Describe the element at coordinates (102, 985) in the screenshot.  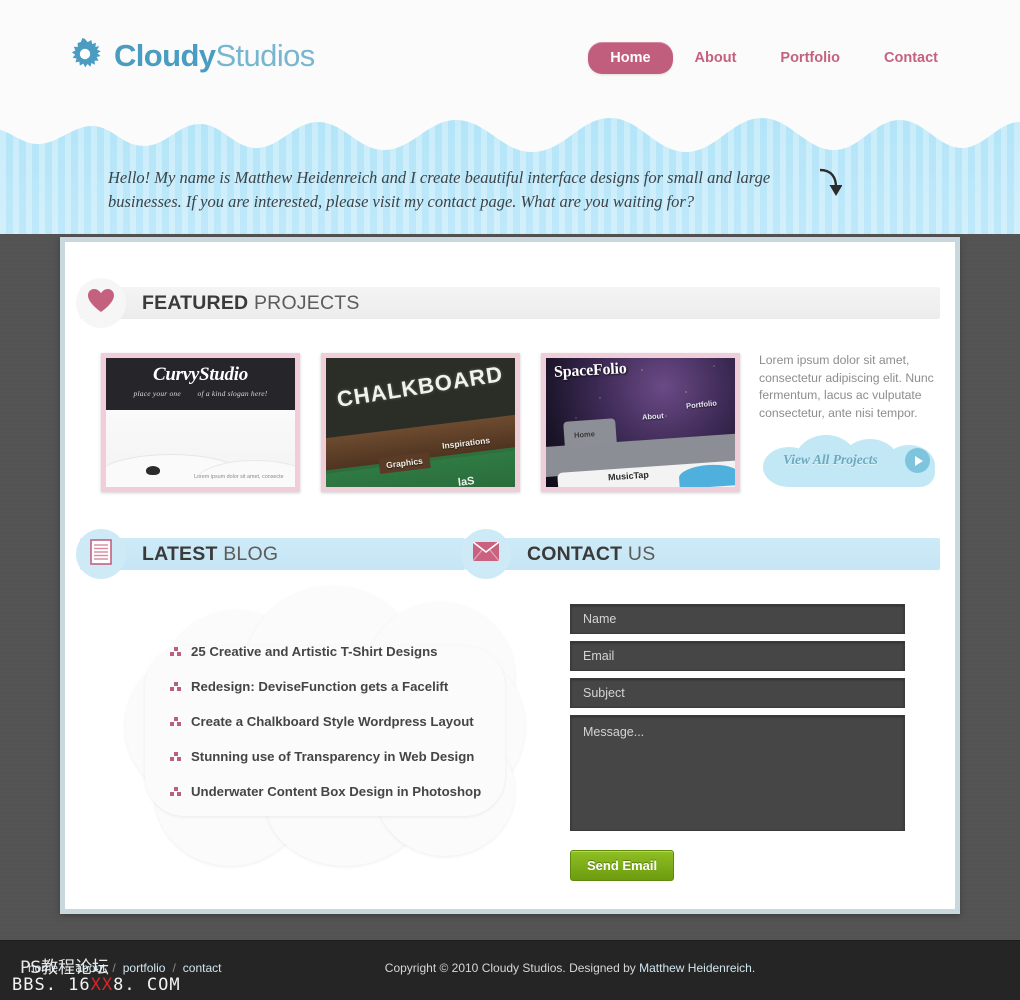
I see `watermark-bbs-red: XX` at that location.